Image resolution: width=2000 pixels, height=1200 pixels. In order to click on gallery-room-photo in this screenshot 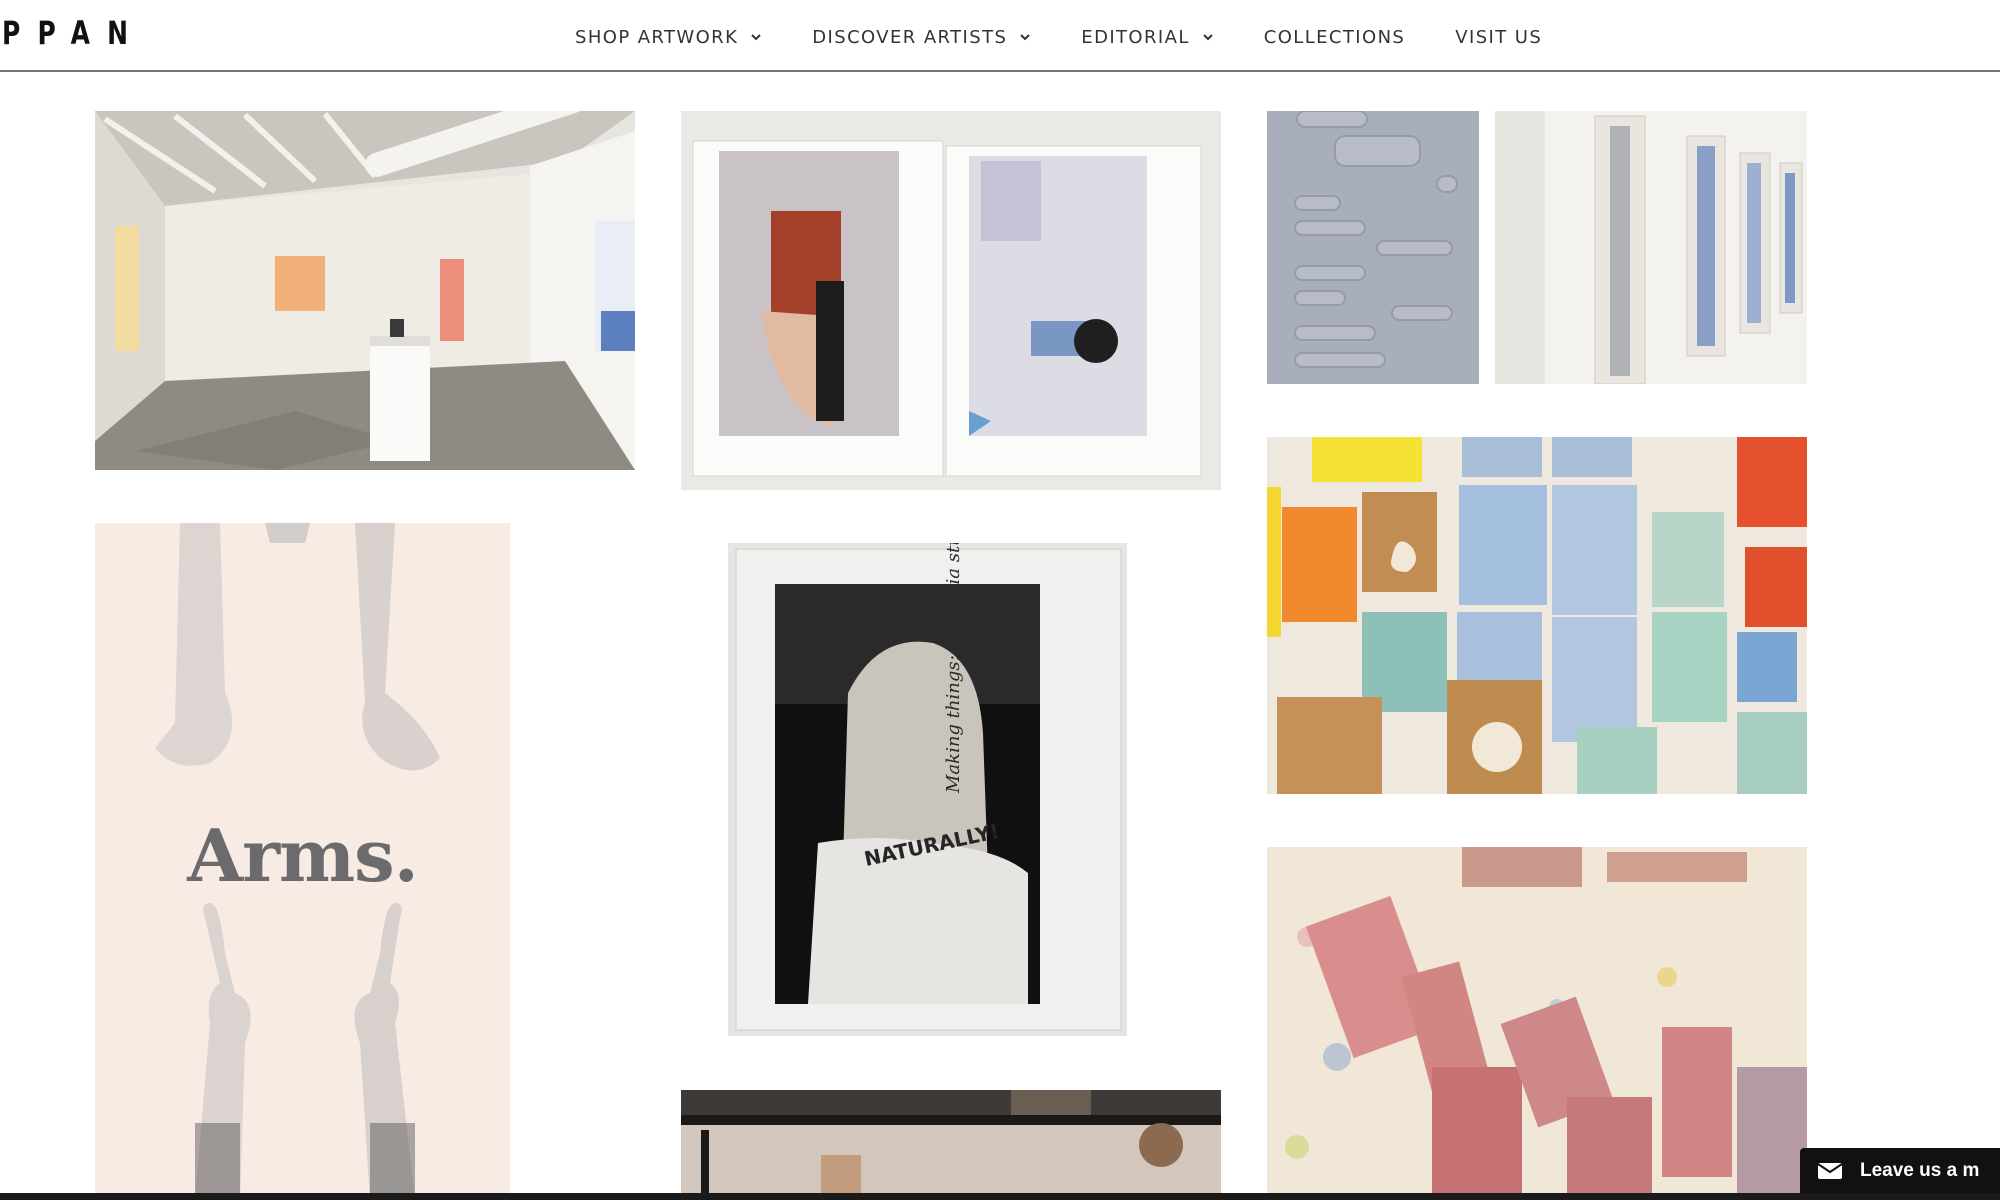, I will do `click(365, 290)`.